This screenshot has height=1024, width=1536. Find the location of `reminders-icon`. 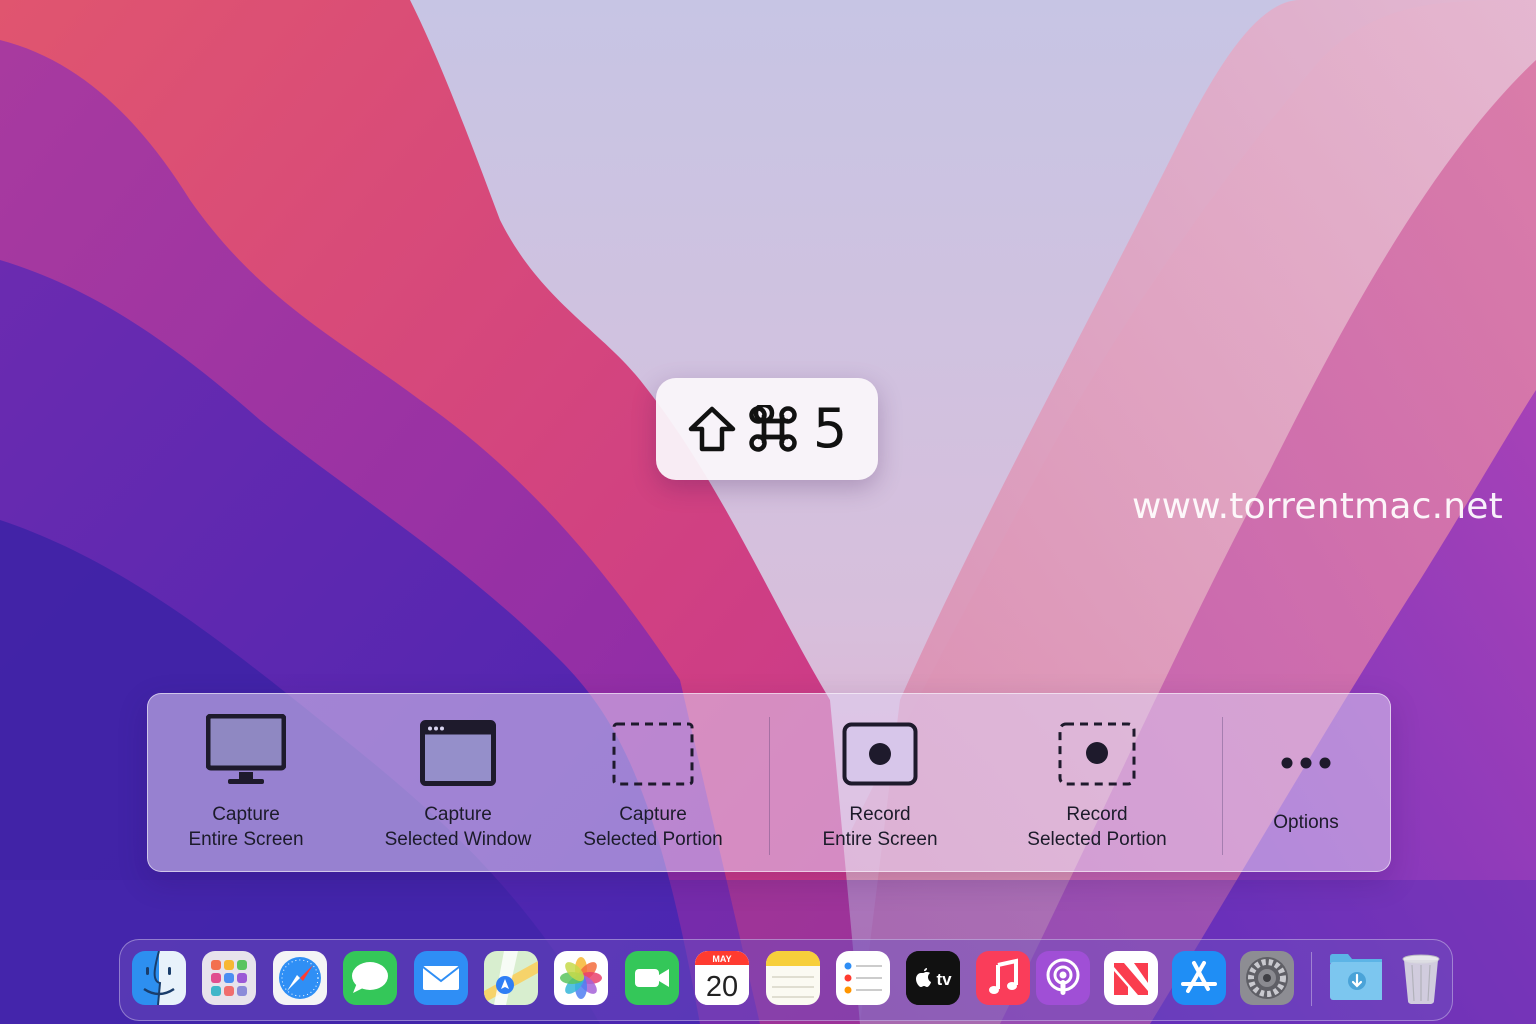

reminders-icon is located at coordinates (863, 978).